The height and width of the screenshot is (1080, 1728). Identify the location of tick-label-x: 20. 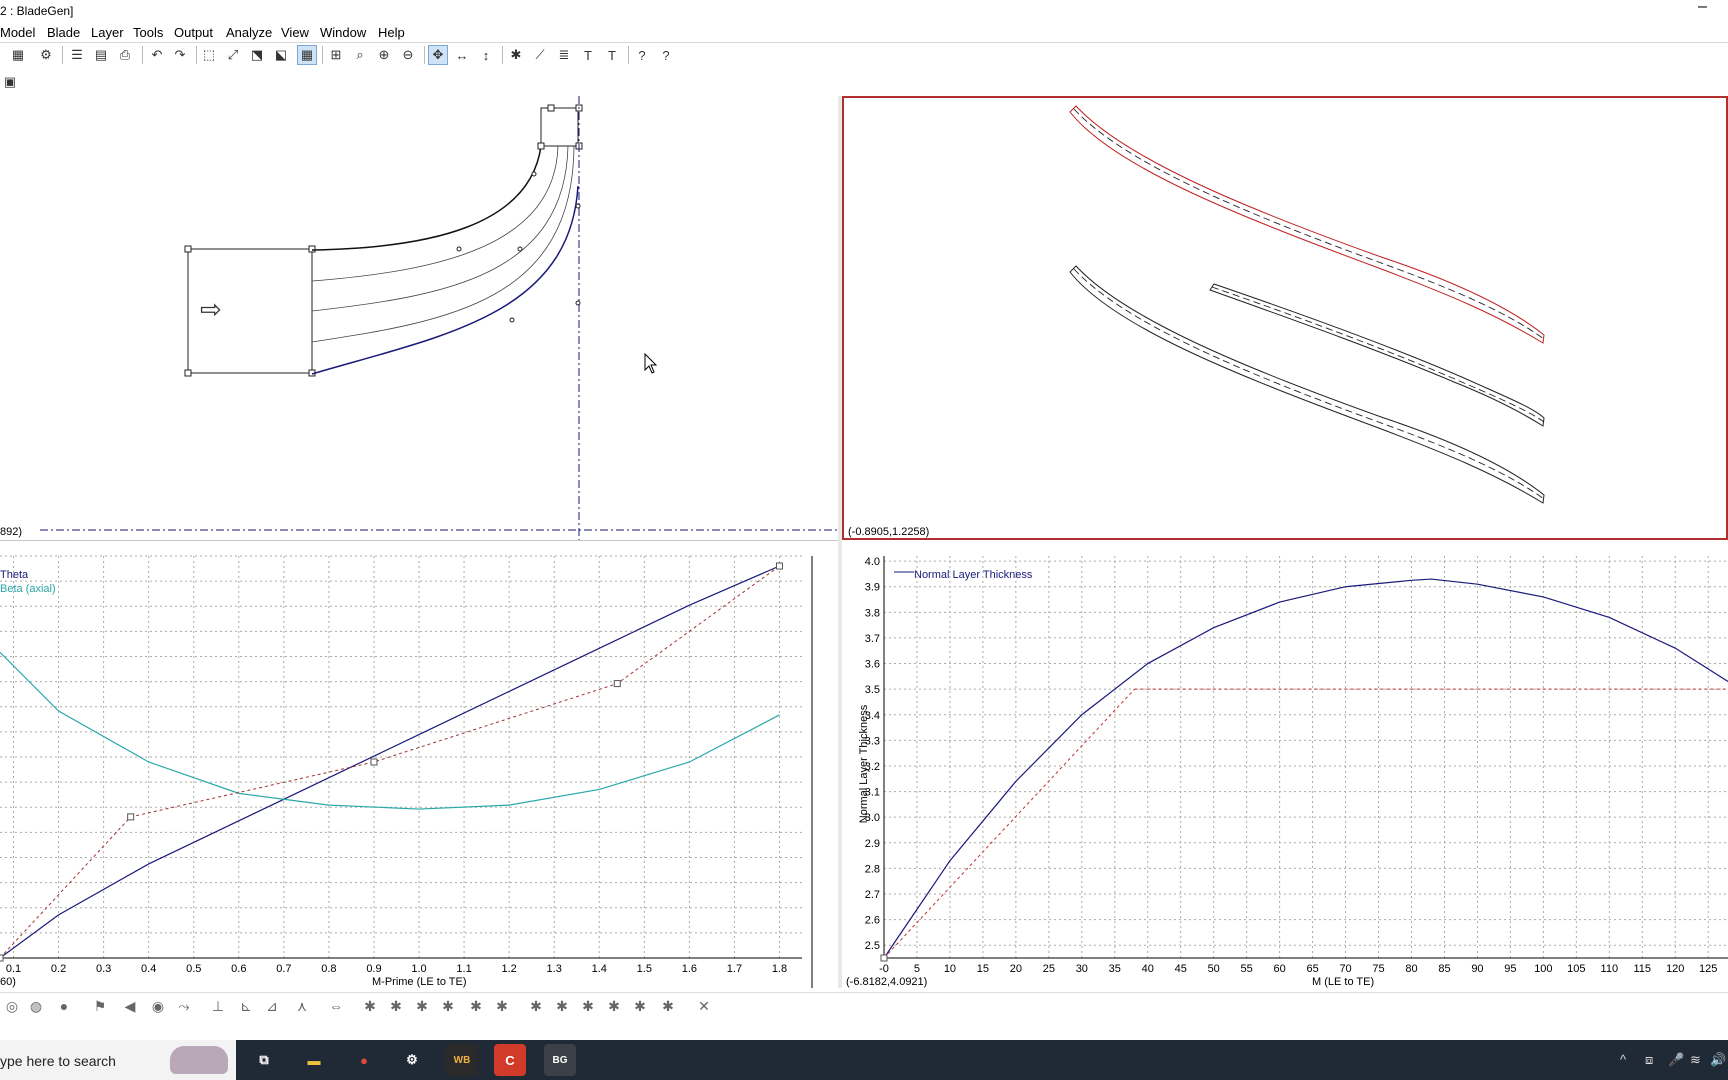
(1016, 969).